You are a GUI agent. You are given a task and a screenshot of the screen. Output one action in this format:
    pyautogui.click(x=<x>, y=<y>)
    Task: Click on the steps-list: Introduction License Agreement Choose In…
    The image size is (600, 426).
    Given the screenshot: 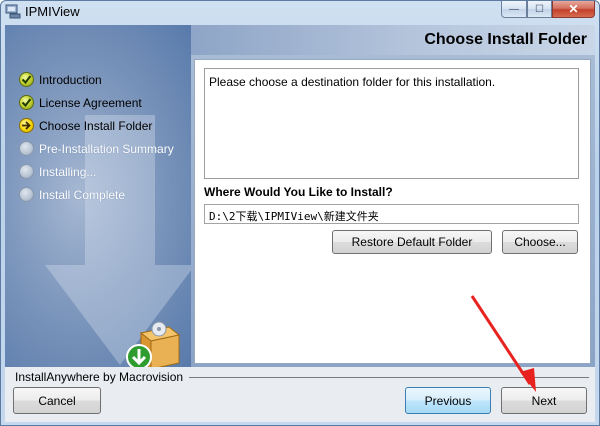 What is the action you would take?
    pyautogui.click(x=96, y=137)
    